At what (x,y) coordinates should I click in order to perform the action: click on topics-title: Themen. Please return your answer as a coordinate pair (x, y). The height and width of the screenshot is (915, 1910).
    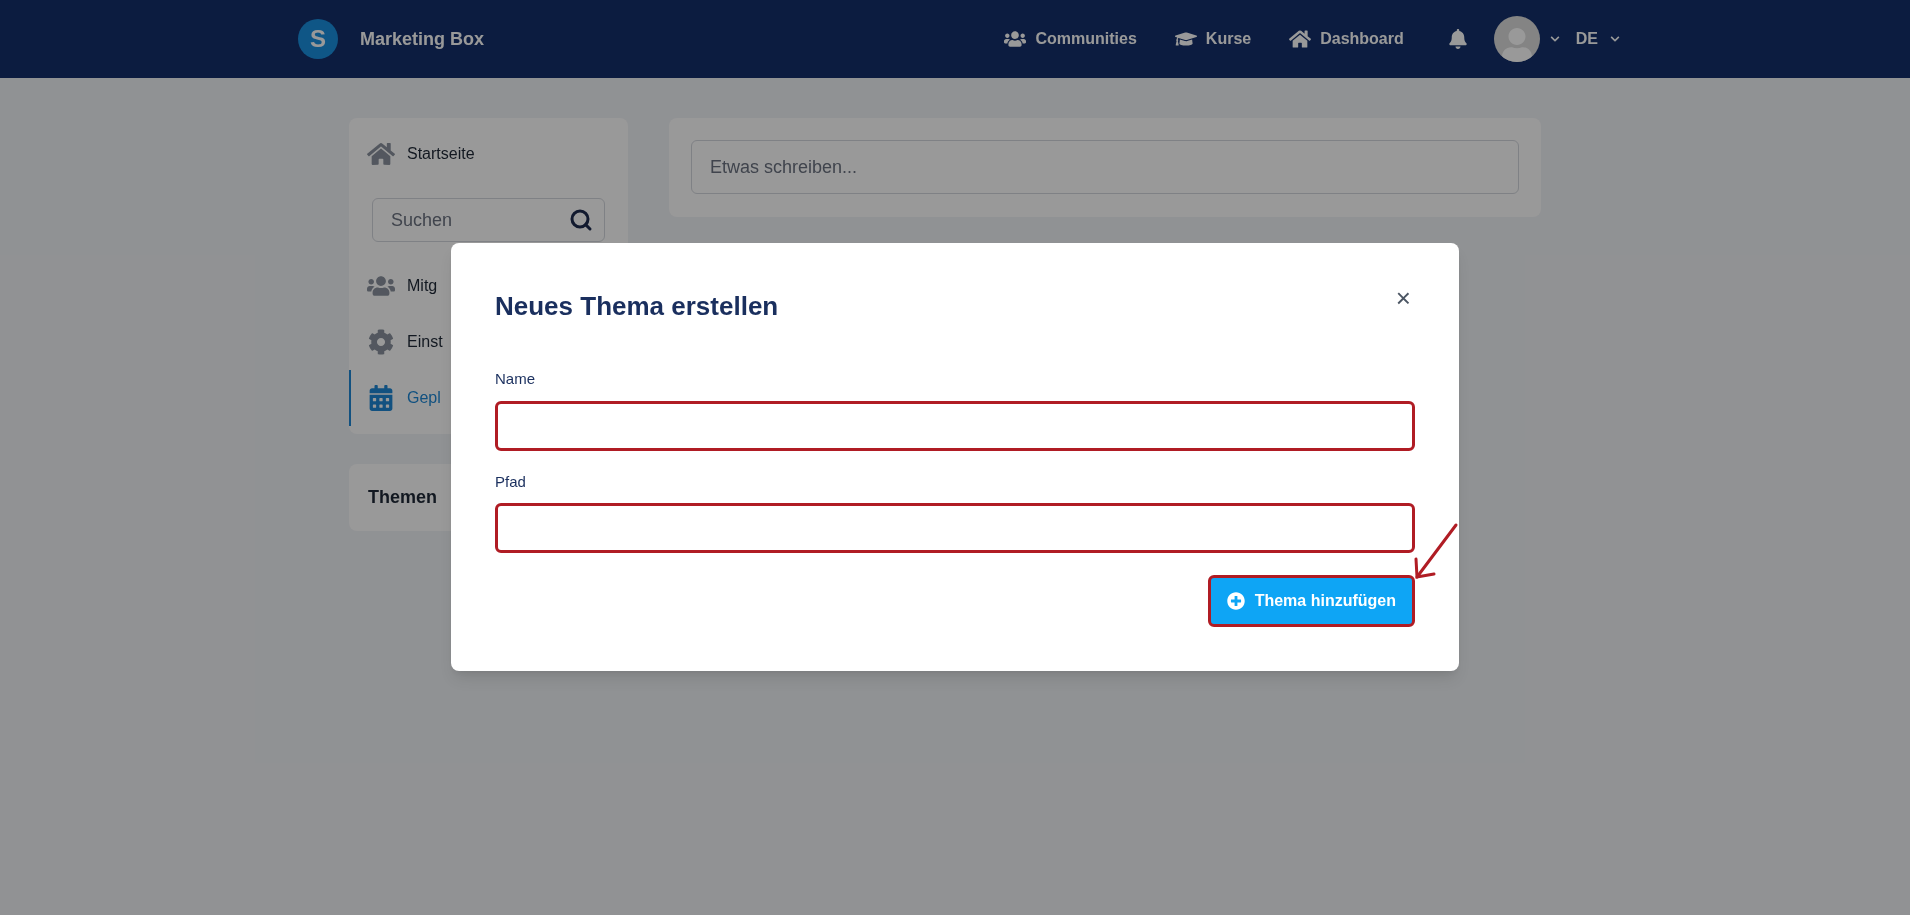
    Looking at the image, I should click on (402, 497).